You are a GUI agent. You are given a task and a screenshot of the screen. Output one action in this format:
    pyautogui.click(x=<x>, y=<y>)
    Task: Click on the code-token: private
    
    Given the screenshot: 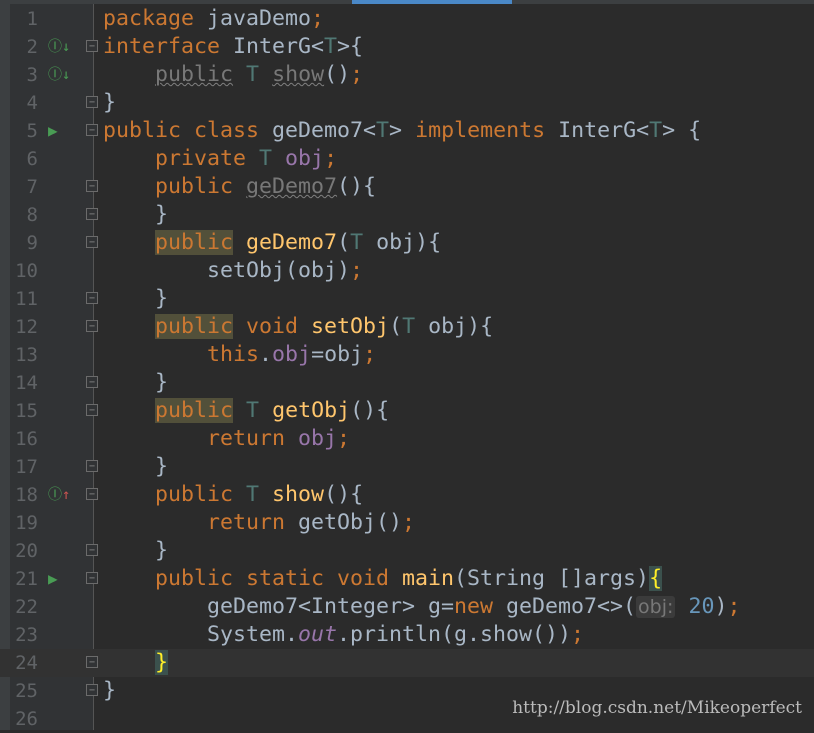 What is the action you would take?
    pyautogui.click(x=207, y=158)
    